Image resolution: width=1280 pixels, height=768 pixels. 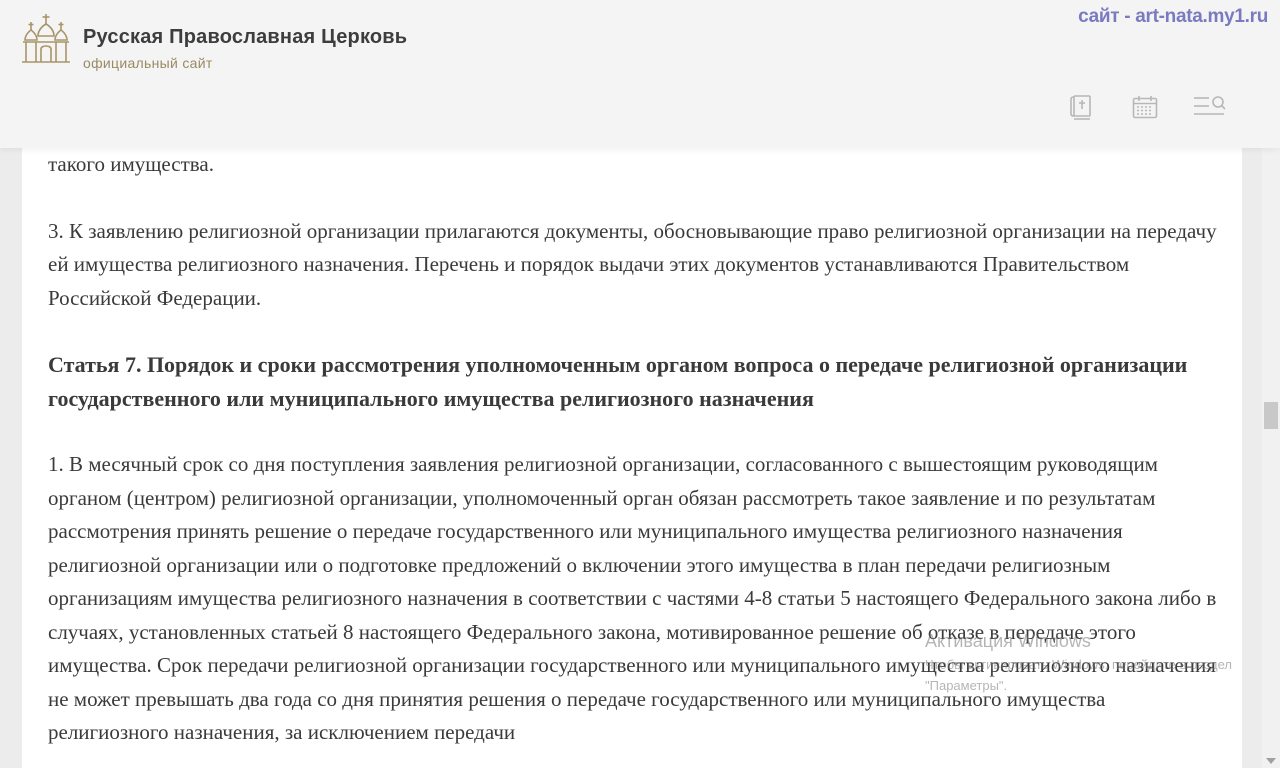 I want to click on article-fragment: такого имущества., so click(x=131, y=164).